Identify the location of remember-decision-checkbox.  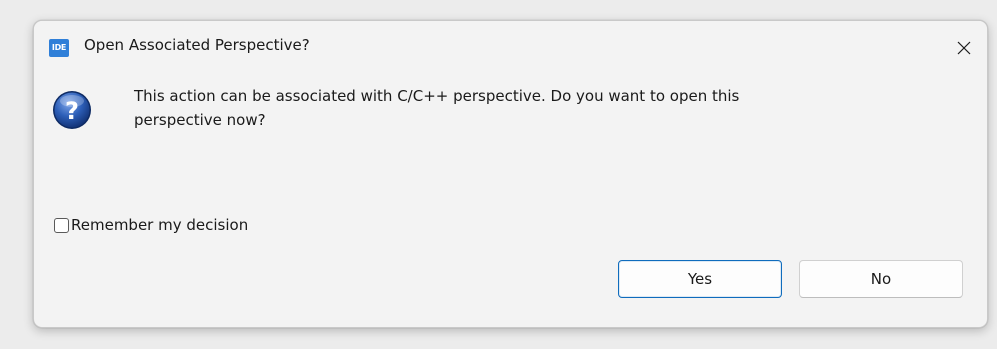
(61, 225).